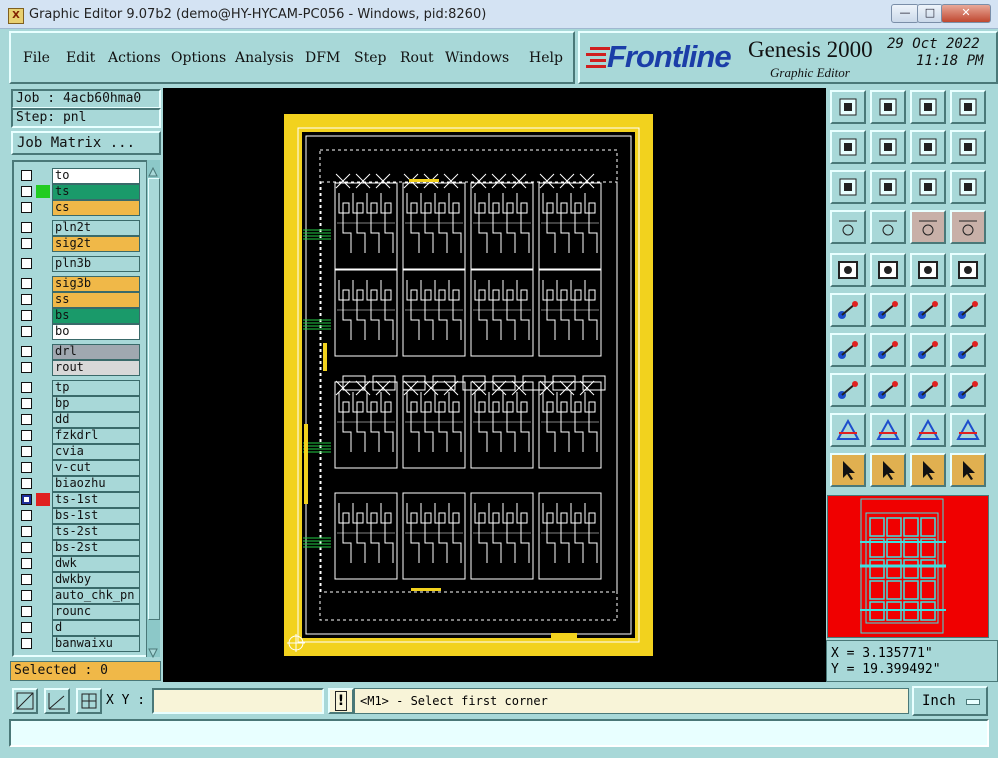  Describe the element at coordinates (153, 651) in the screenshot. I see `scroll-down-icon` at that location.